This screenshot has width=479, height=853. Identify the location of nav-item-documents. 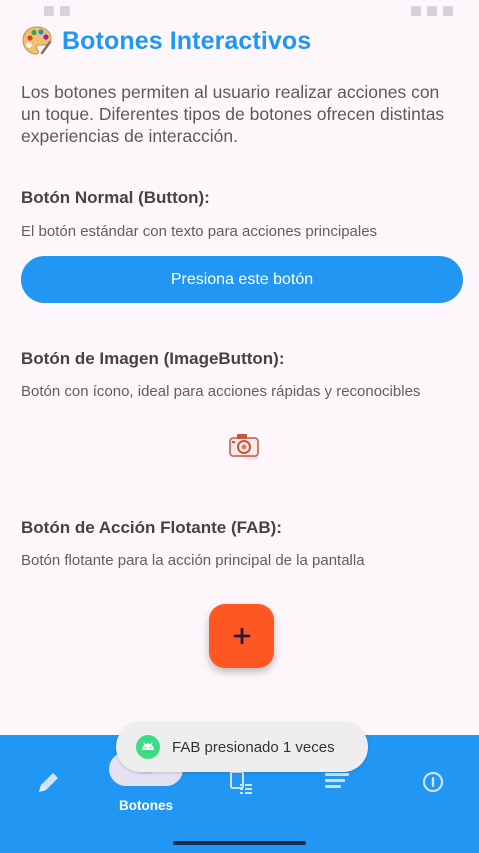
(241, 783).